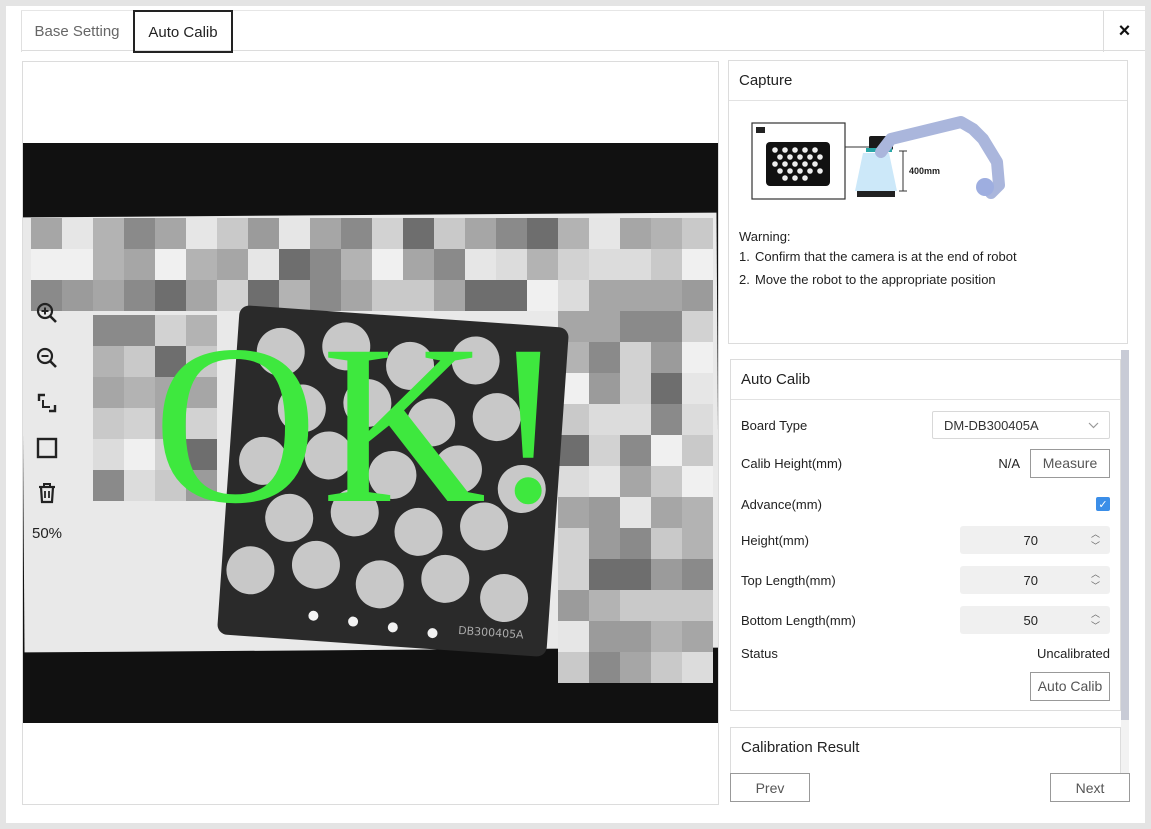  Describe the element at coordinates (47, 533) in the screenshot. I see `zoom-level: 50%` at that location.